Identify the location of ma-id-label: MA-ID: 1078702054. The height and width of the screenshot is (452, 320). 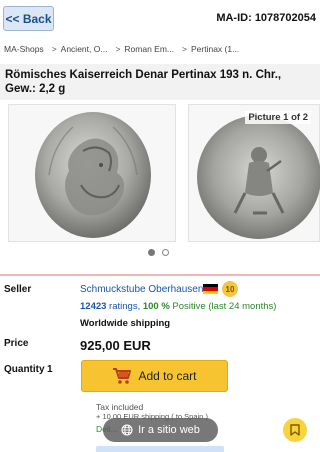
(266, 18).